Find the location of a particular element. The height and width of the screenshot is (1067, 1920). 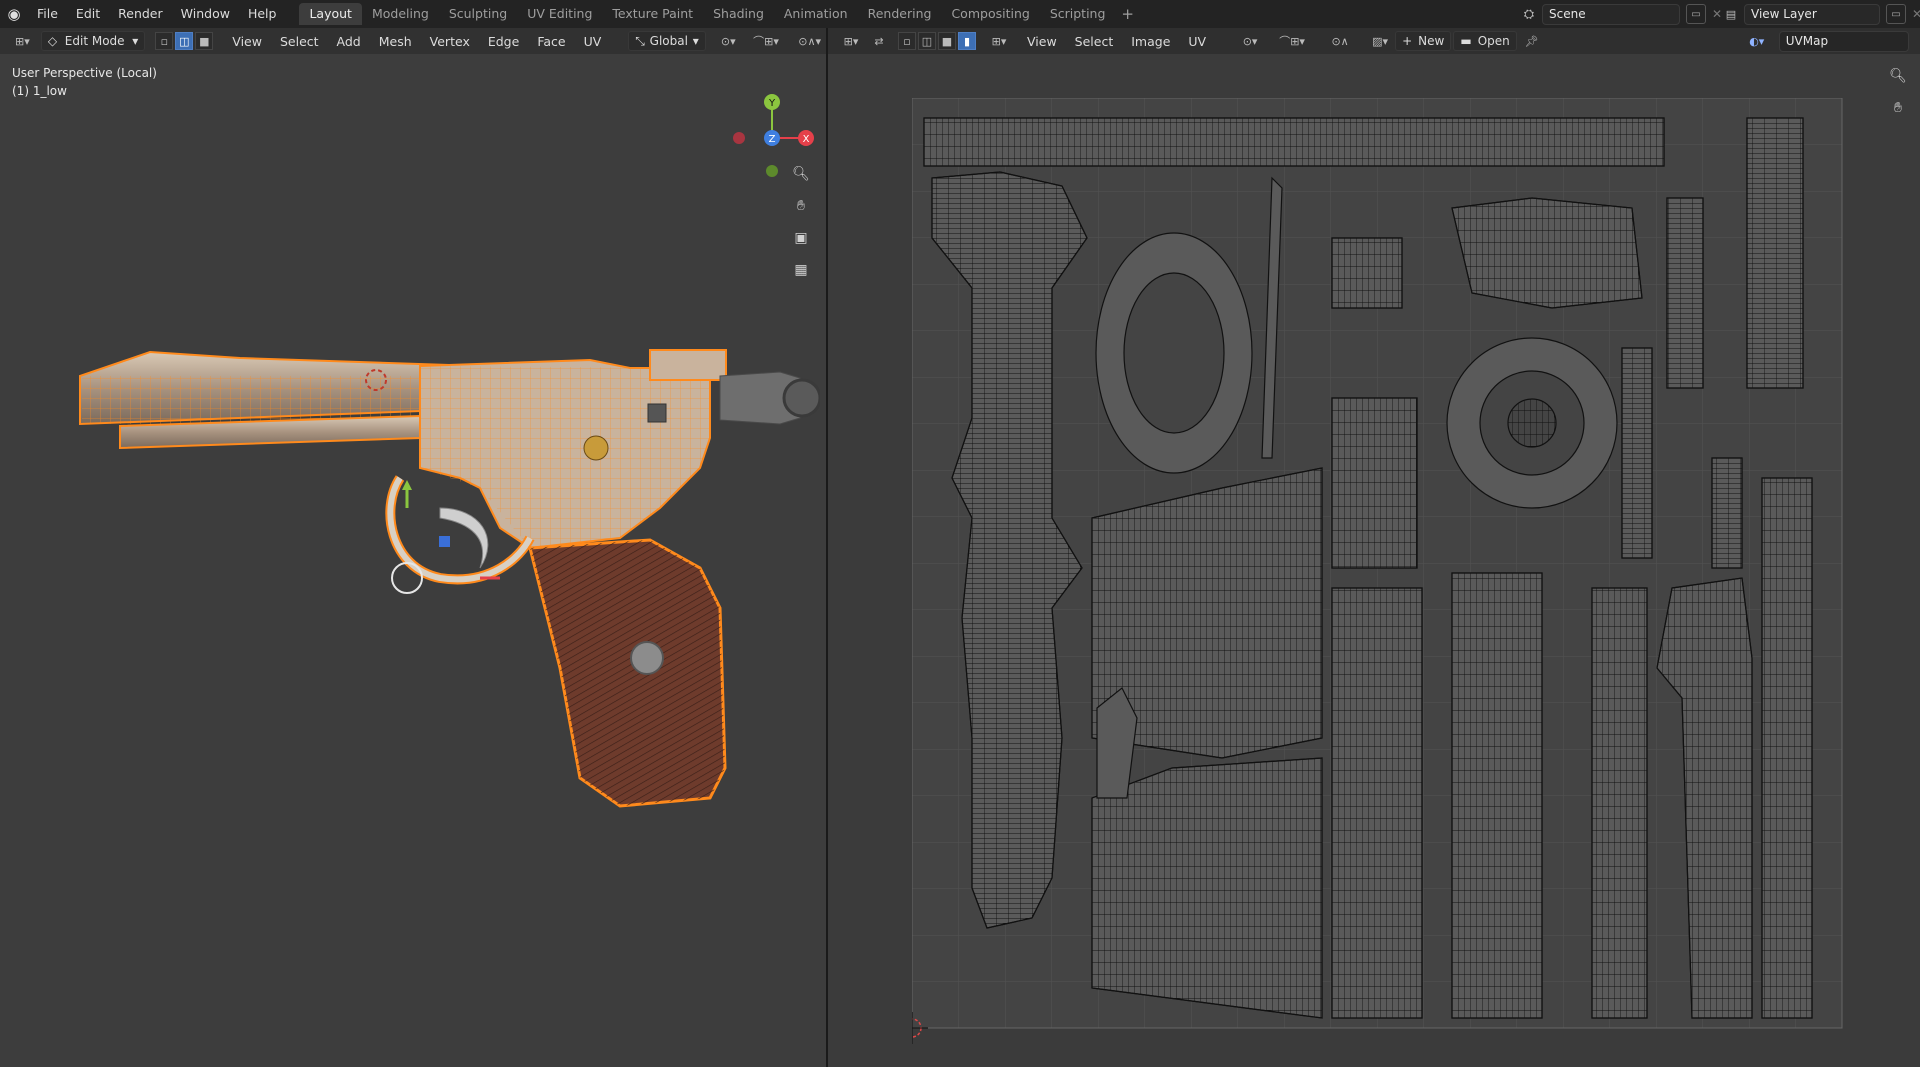

open-image-button: ▬ Open is located at coordinates (1485, 41).